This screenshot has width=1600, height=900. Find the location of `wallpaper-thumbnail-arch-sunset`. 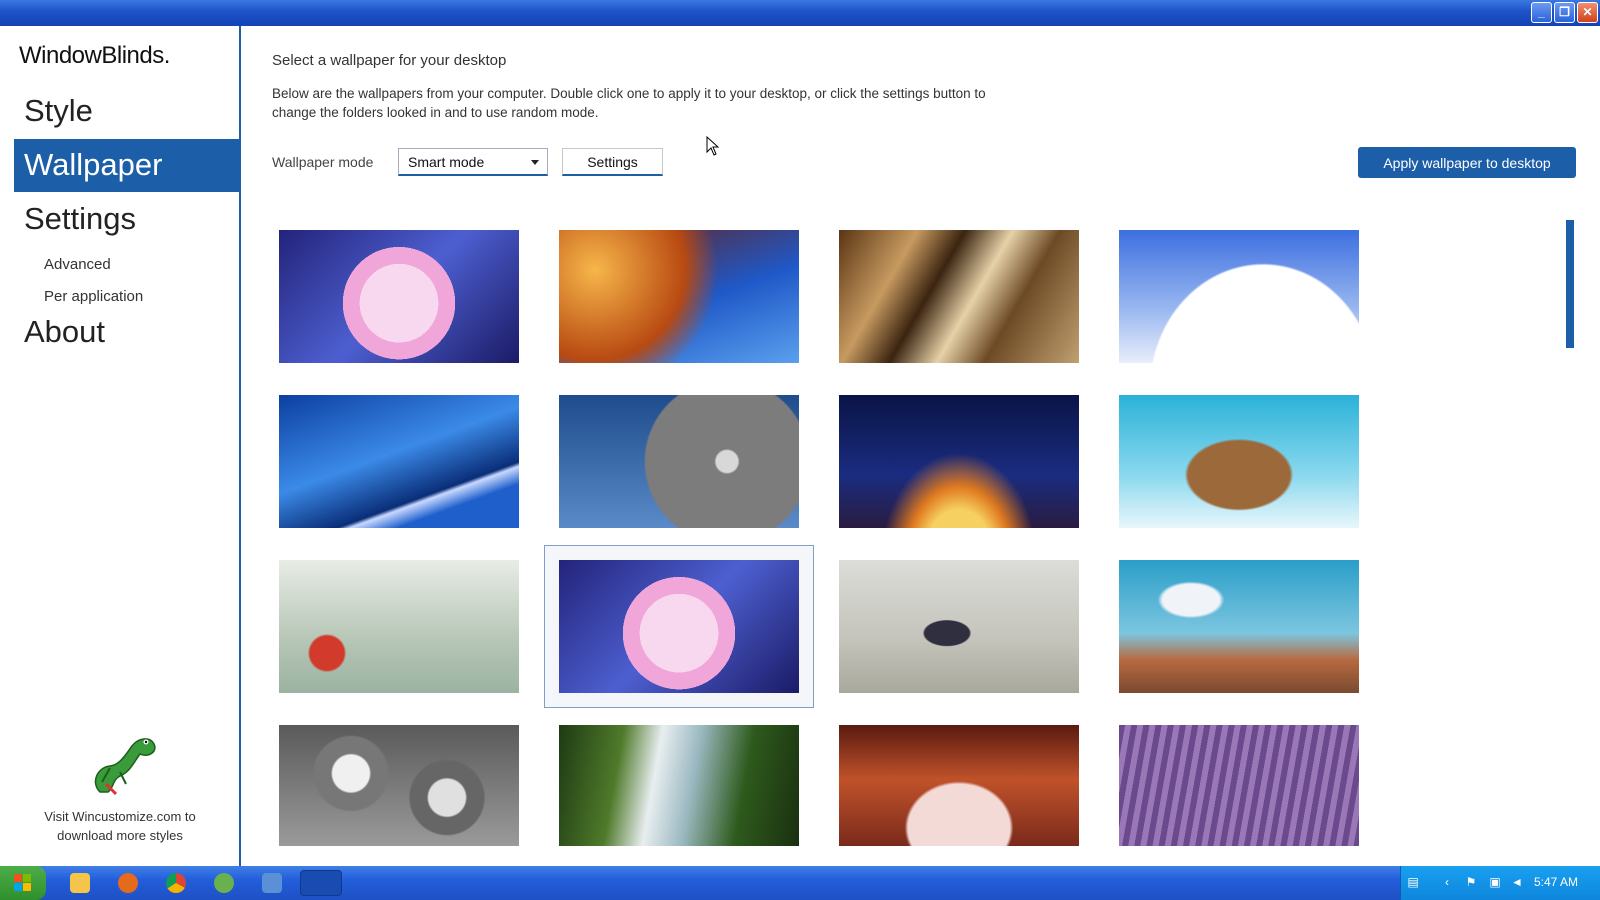

wallpaper-thumbnail-arch-sunset is located at coordinates (959, 461).